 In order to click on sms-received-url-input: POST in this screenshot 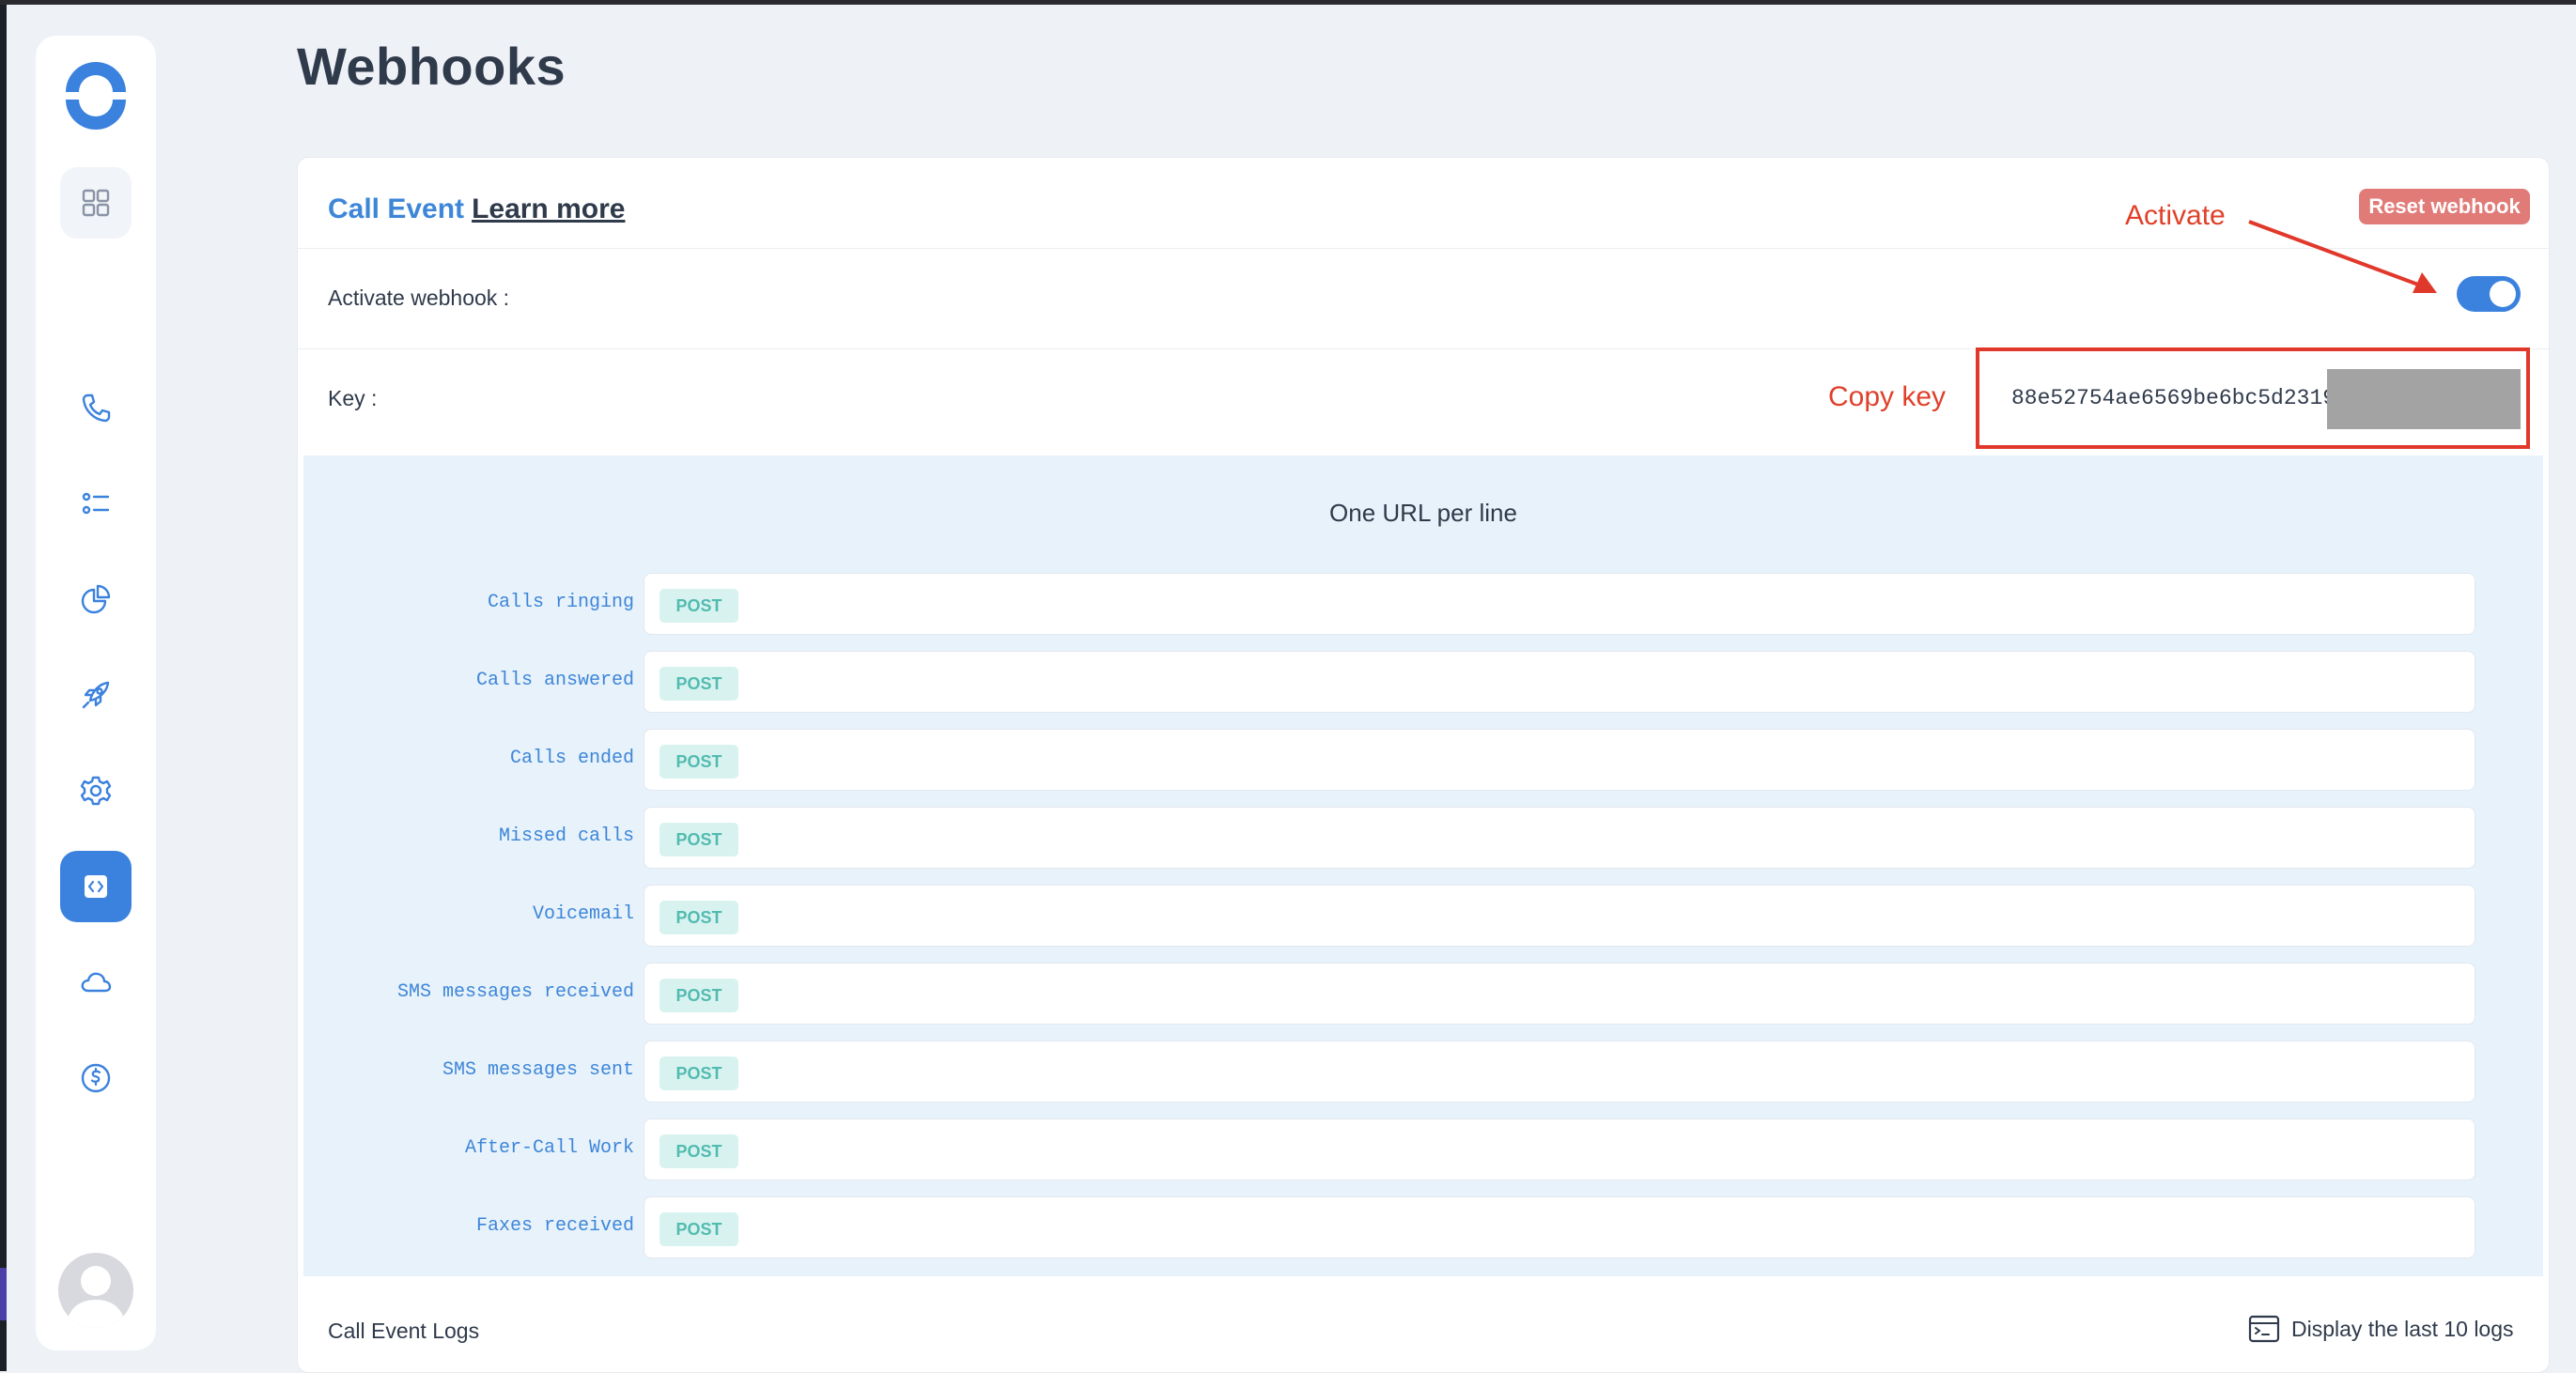, I will do `click(1559, 994)`.